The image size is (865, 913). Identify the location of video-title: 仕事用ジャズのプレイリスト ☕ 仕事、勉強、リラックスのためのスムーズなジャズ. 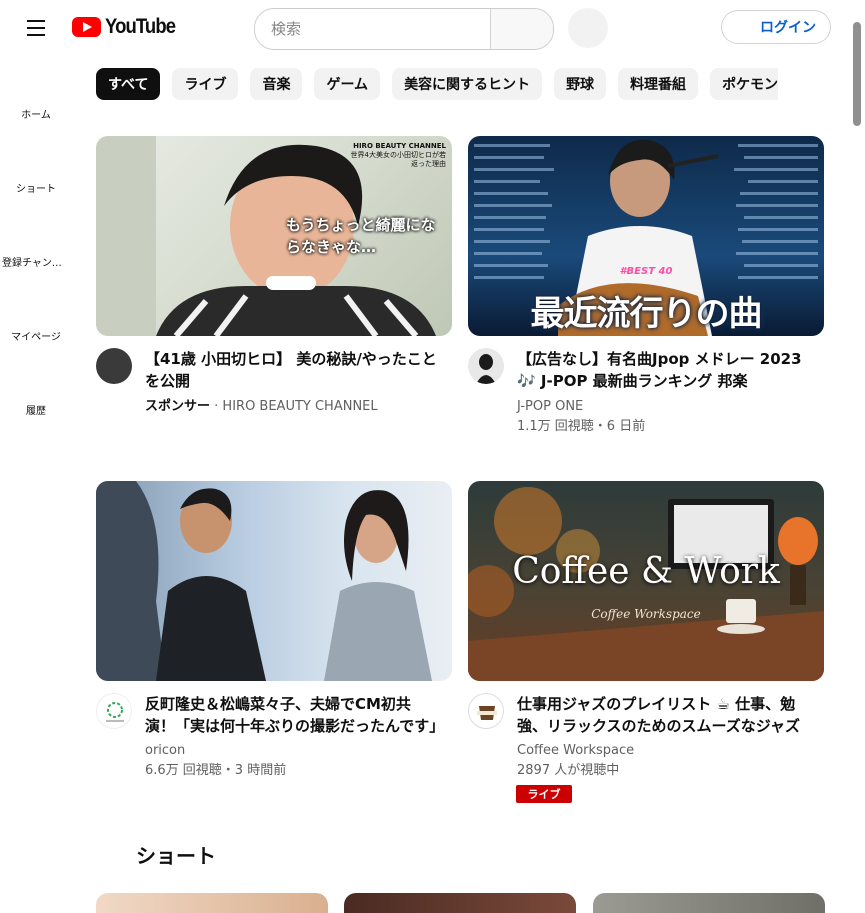
(663, 715).